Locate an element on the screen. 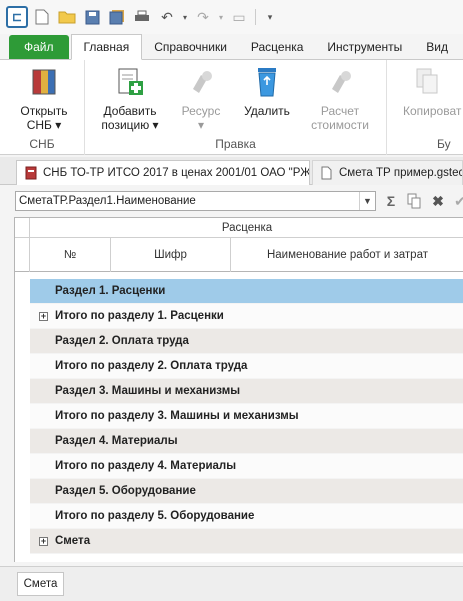  window-icon: ▭ is located at coordinates (239, 17).